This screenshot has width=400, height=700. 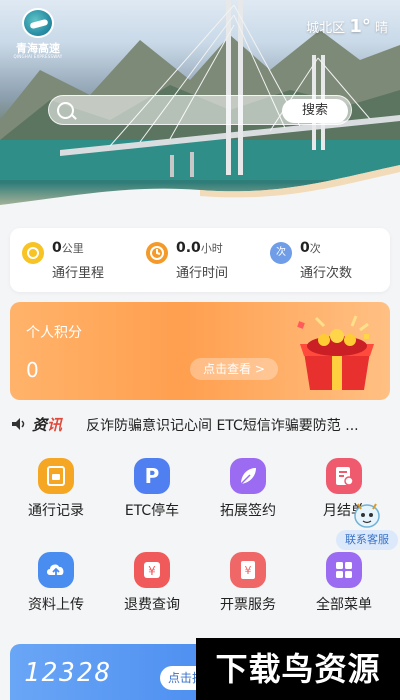 I want to click on points-value: 0, so click(x=32, y=370).